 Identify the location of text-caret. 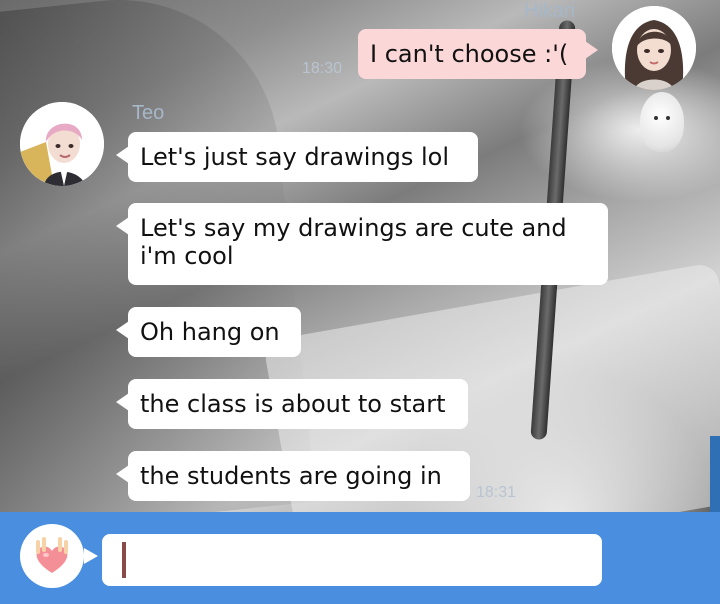
(124, 560).